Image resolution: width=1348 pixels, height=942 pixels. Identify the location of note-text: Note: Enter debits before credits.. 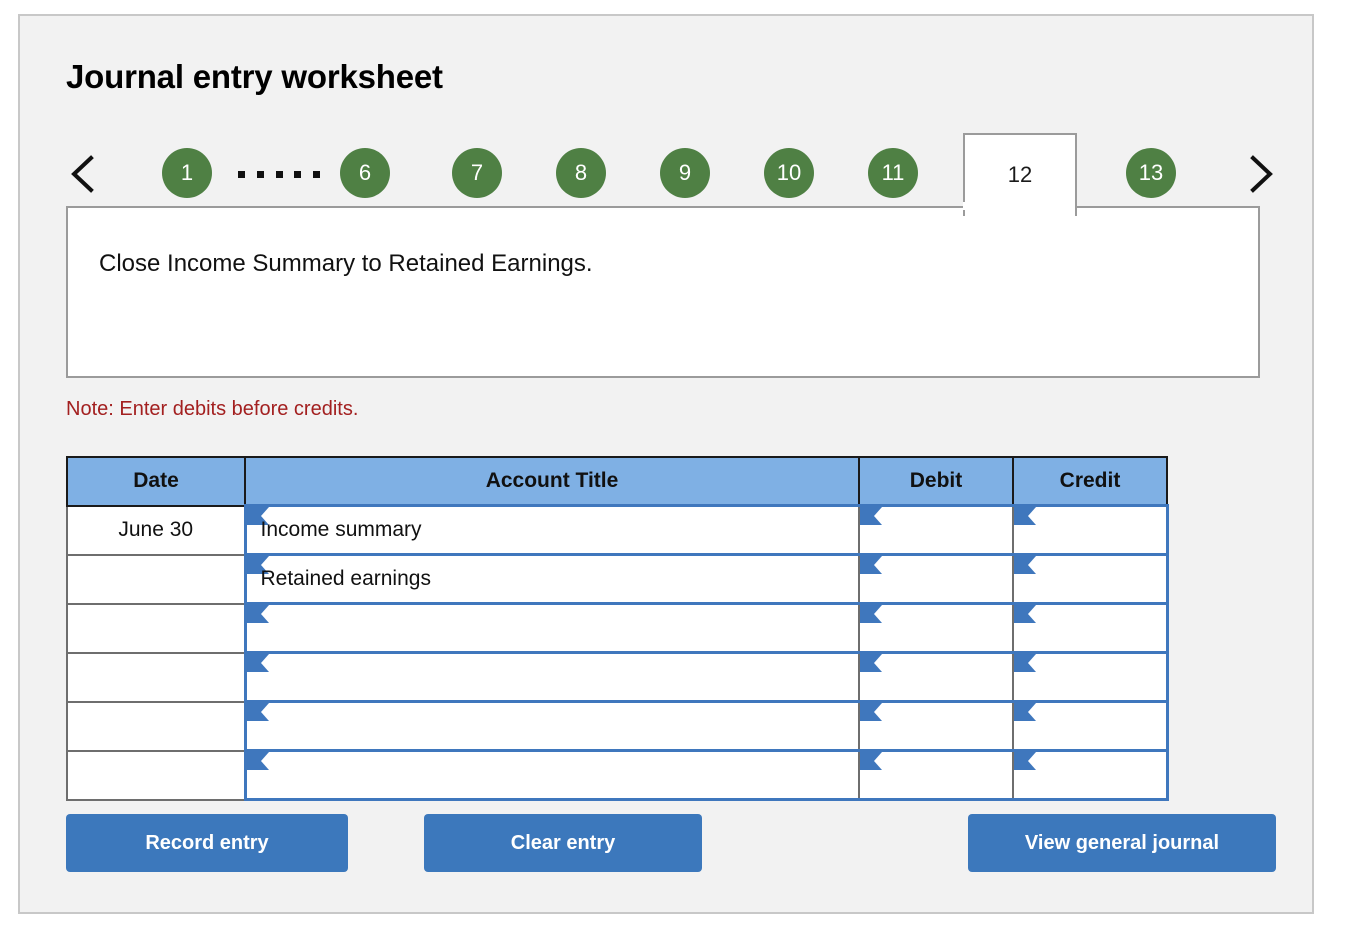
(212, 409).